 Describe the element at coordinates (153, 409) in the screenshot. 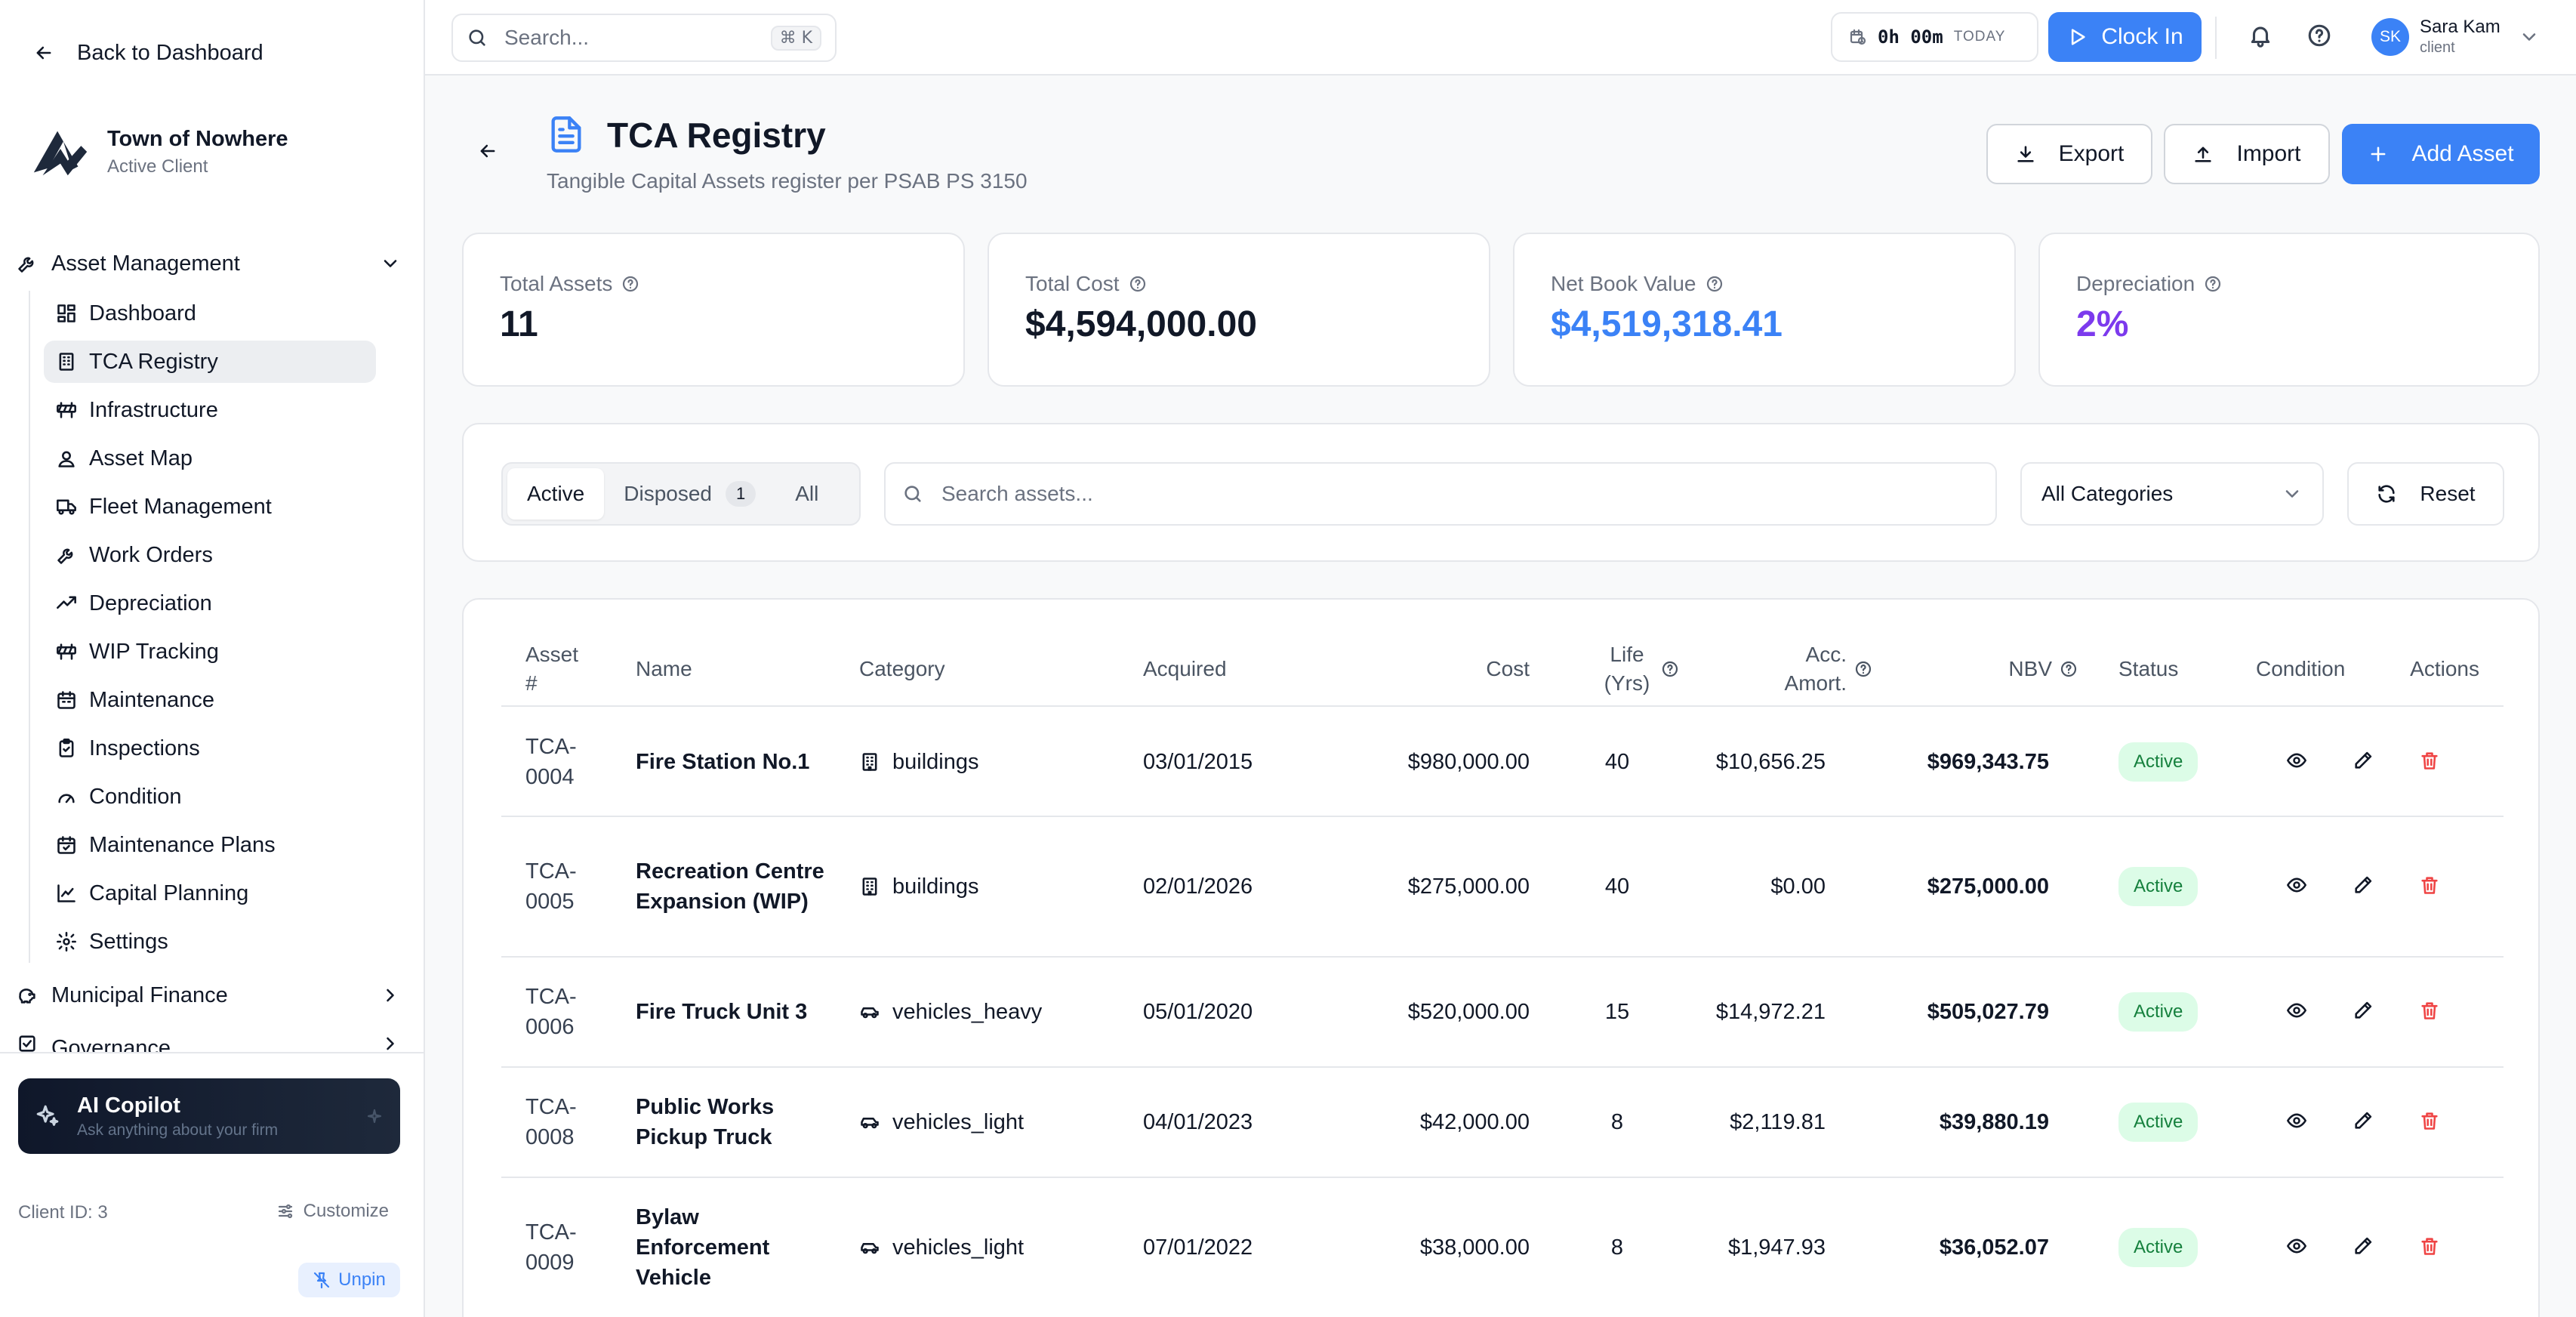

I see `sidebar-item-label: Infrastructure` at that location.